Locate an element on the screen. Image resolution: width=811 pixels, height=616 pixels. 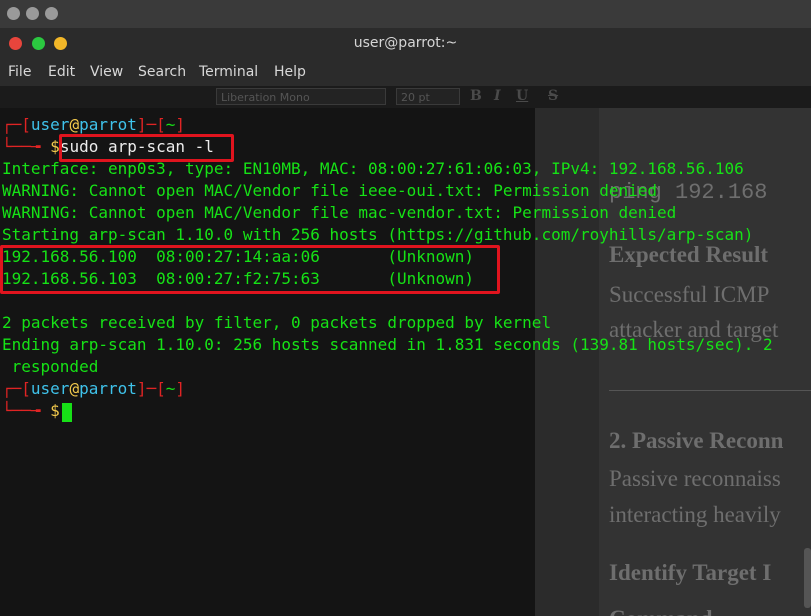
menu-bar: File Edit View Search Terminal Help is located at coordinates (405, 73).